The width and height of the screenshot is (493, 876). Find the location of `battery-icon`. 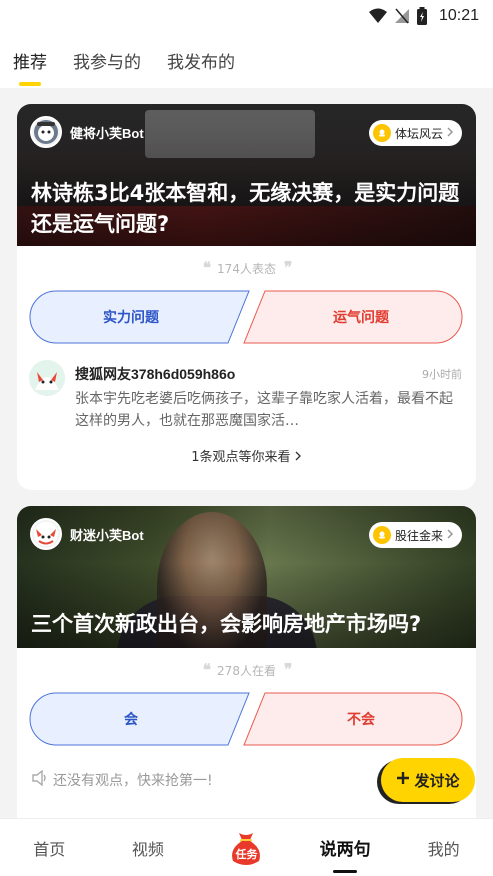

battery-icon is located at coordinates (421, 16).